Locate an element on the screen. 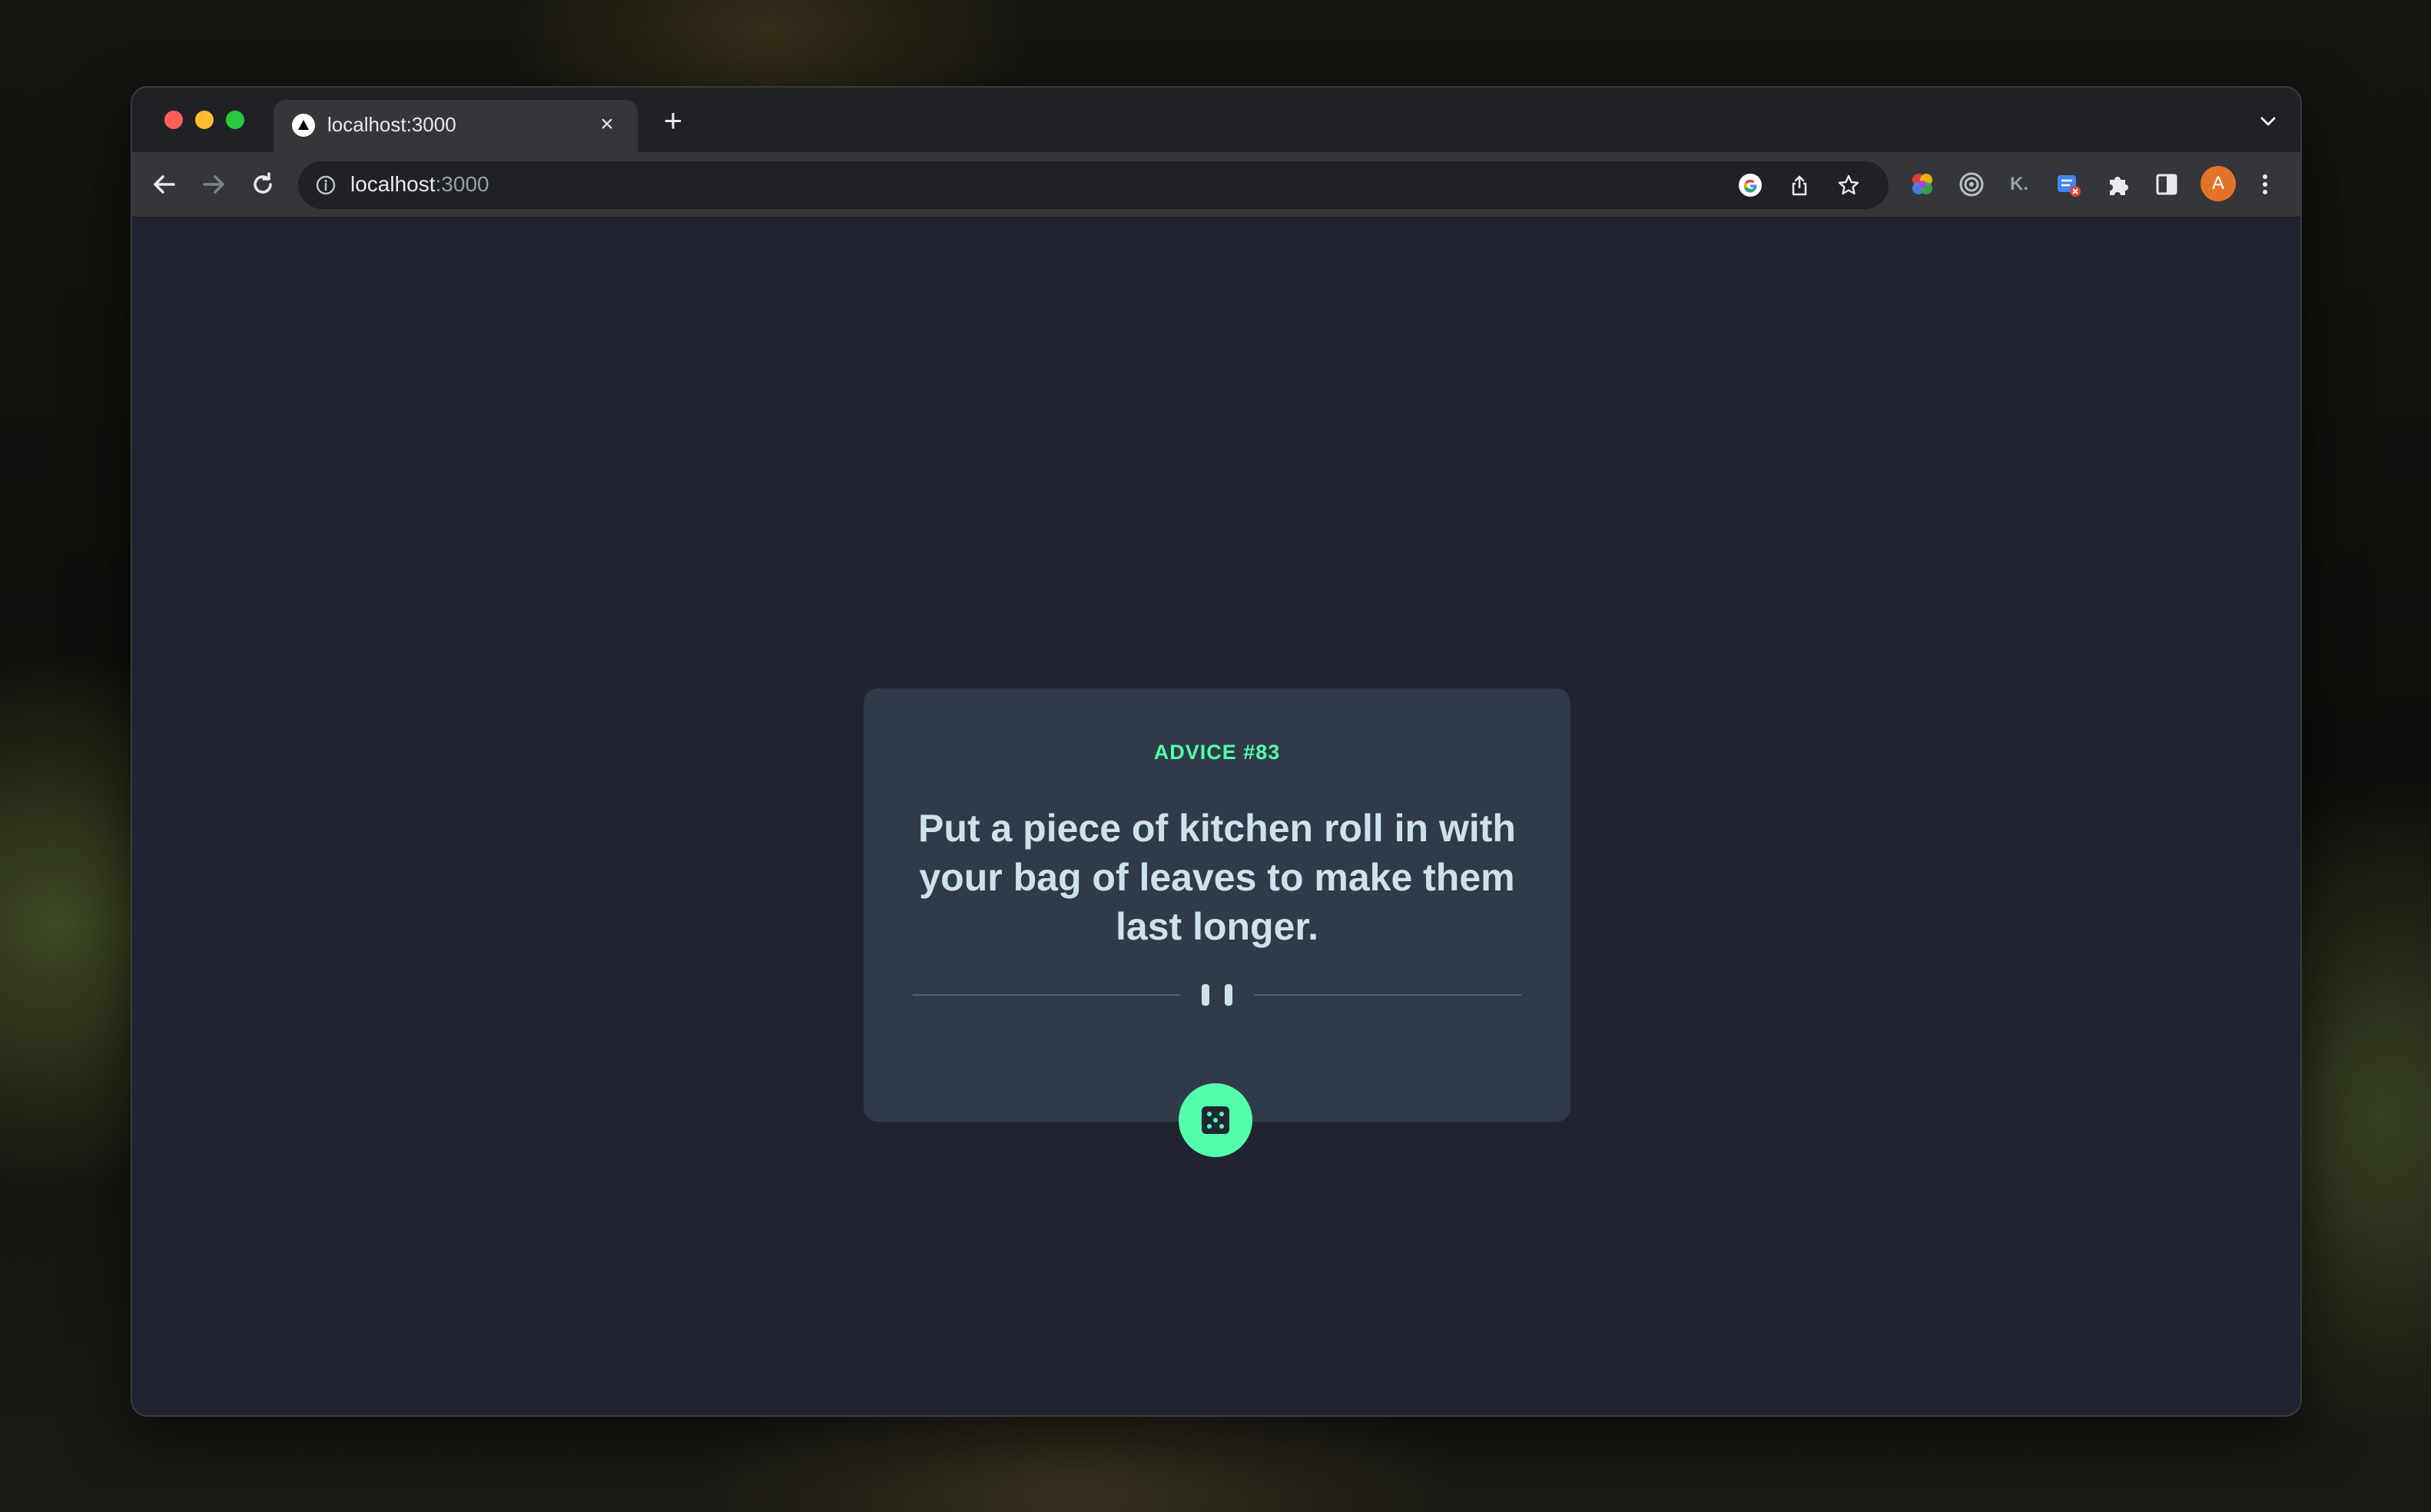 The image size is (2431, 1512). new-tab-button: + is located at coordinates (673, 121).